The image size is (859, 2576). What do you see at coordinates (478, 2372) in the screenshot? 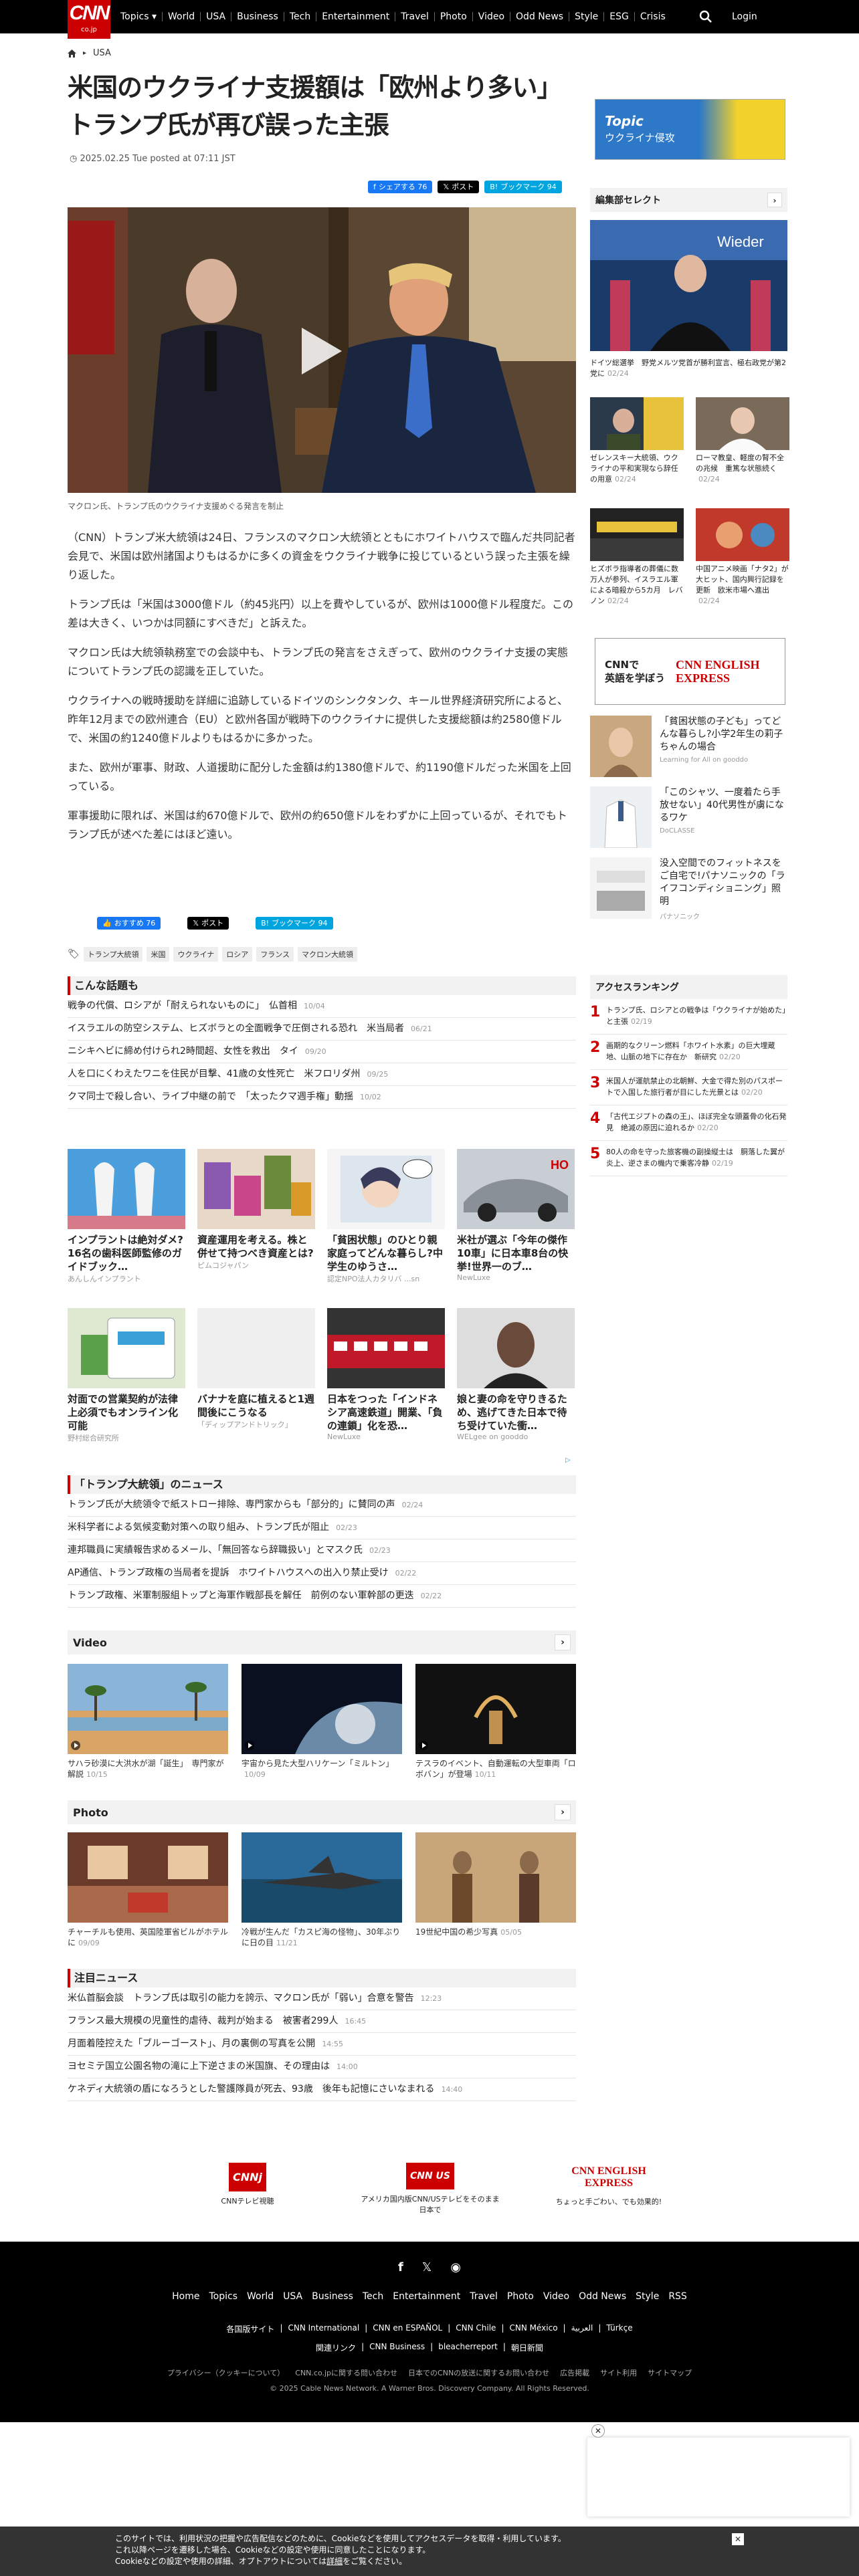
I see `footer-link: 日本でのCNNの放送に関するお問い合わせ` at bounding box center [478, 2372].